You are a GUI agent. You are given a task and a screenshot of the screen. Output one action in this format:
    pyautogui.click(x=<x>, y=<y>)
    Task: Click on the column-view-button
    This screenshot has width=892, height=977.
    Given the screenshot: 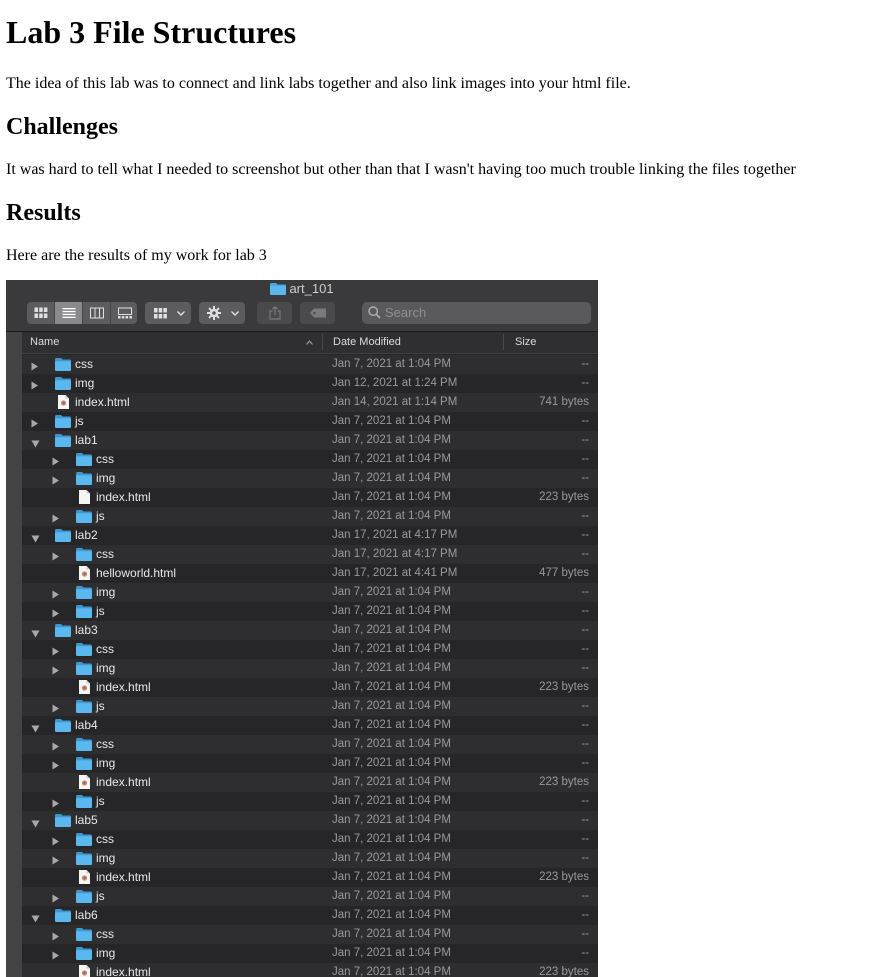 What is the action you would take?
    pyautogui.click(x=96, y=313)
    